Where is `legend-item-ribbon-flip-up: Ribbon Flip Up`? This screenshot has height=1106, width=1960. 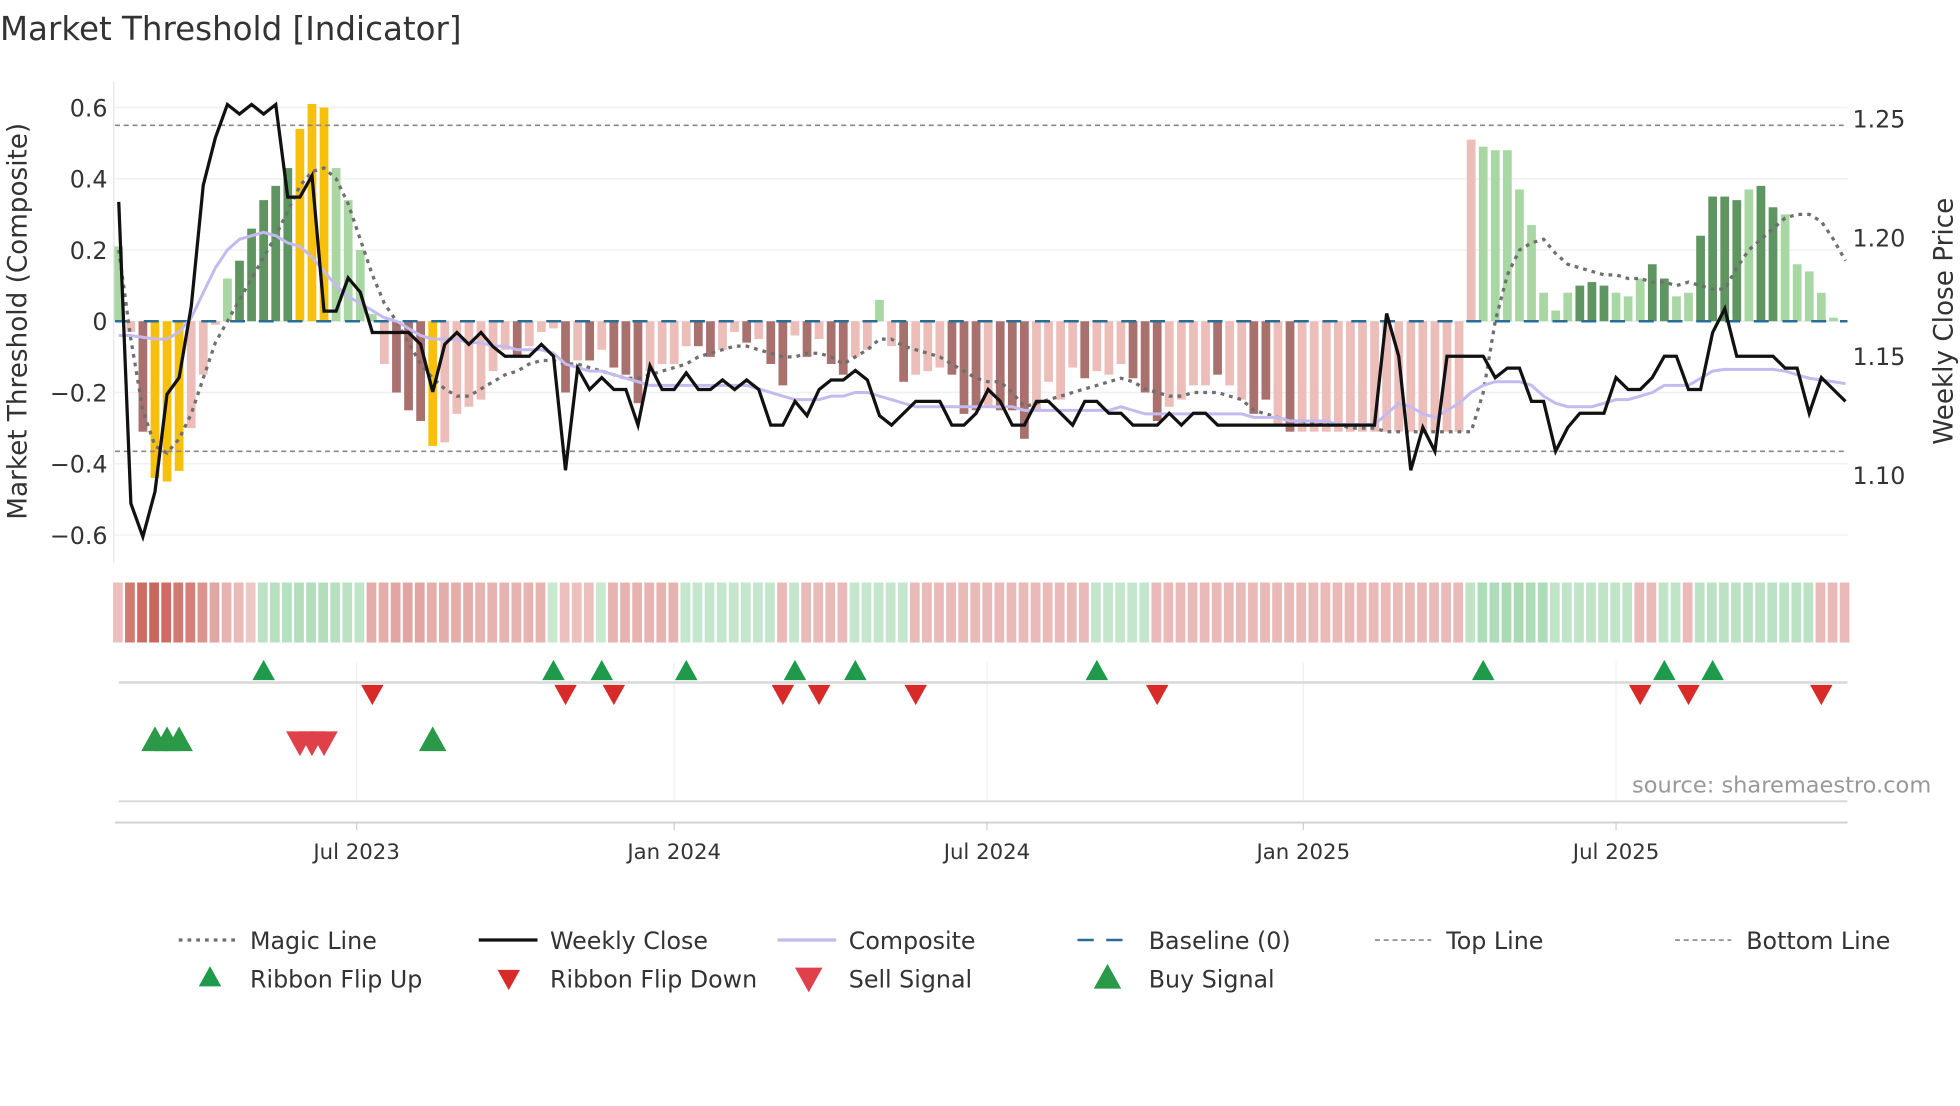 legend-item-ribbon-flip-up: Ribbon Flip Up is located at coordinates (310, 980).